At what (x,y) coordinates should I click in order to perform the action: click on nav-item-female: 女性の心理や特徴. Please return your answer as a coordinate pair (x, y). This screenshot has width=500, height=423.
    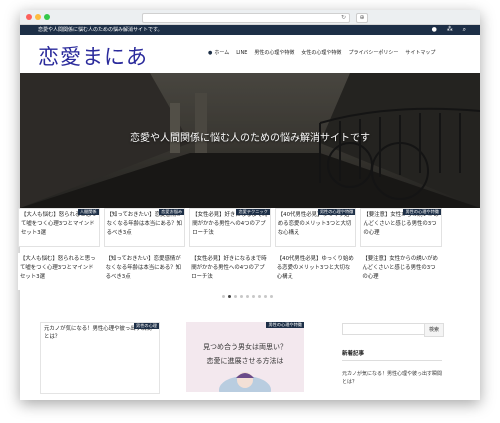
    Looking at the image, I should click on (321, 53).